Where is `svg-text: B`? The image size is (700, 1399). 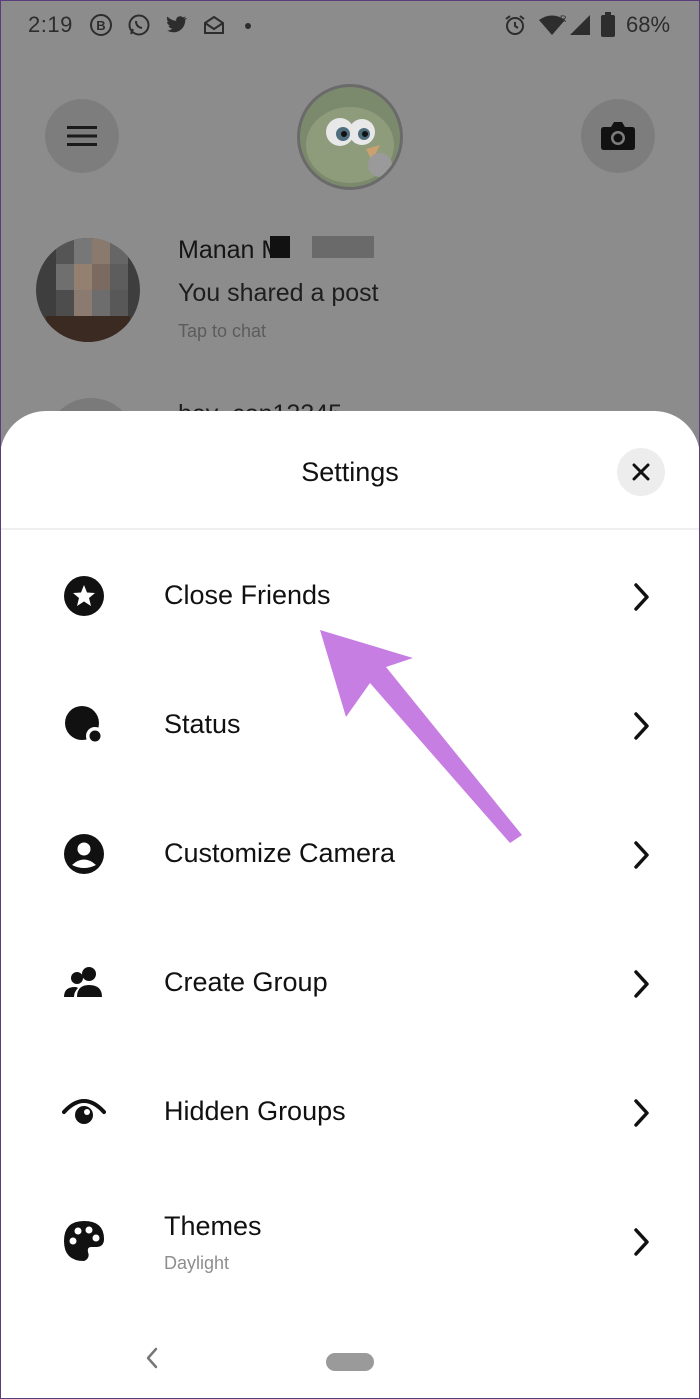
svg-text: B is located at coordinates (100, 25).